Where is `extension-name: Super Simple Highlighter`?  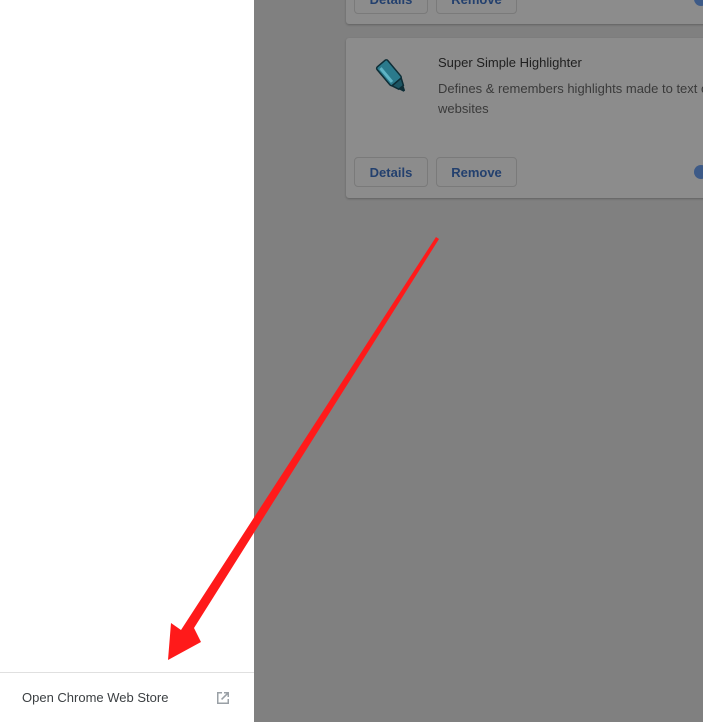
extension-name: Super Simple Highlighter is located at coordinates (510, 62).